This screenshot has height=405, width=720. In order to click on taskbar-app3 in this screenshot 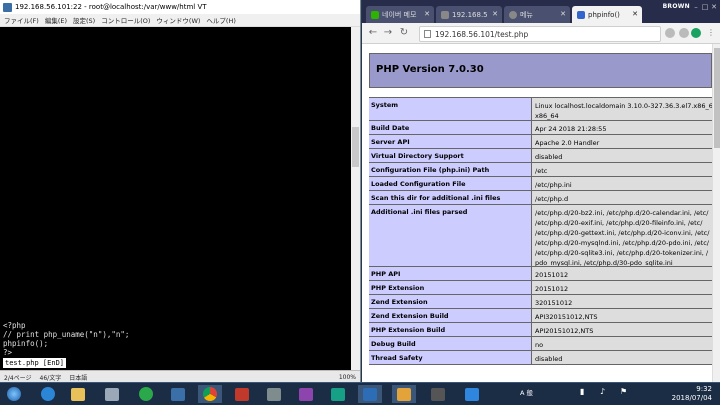, I will do `click(242, 394)`.